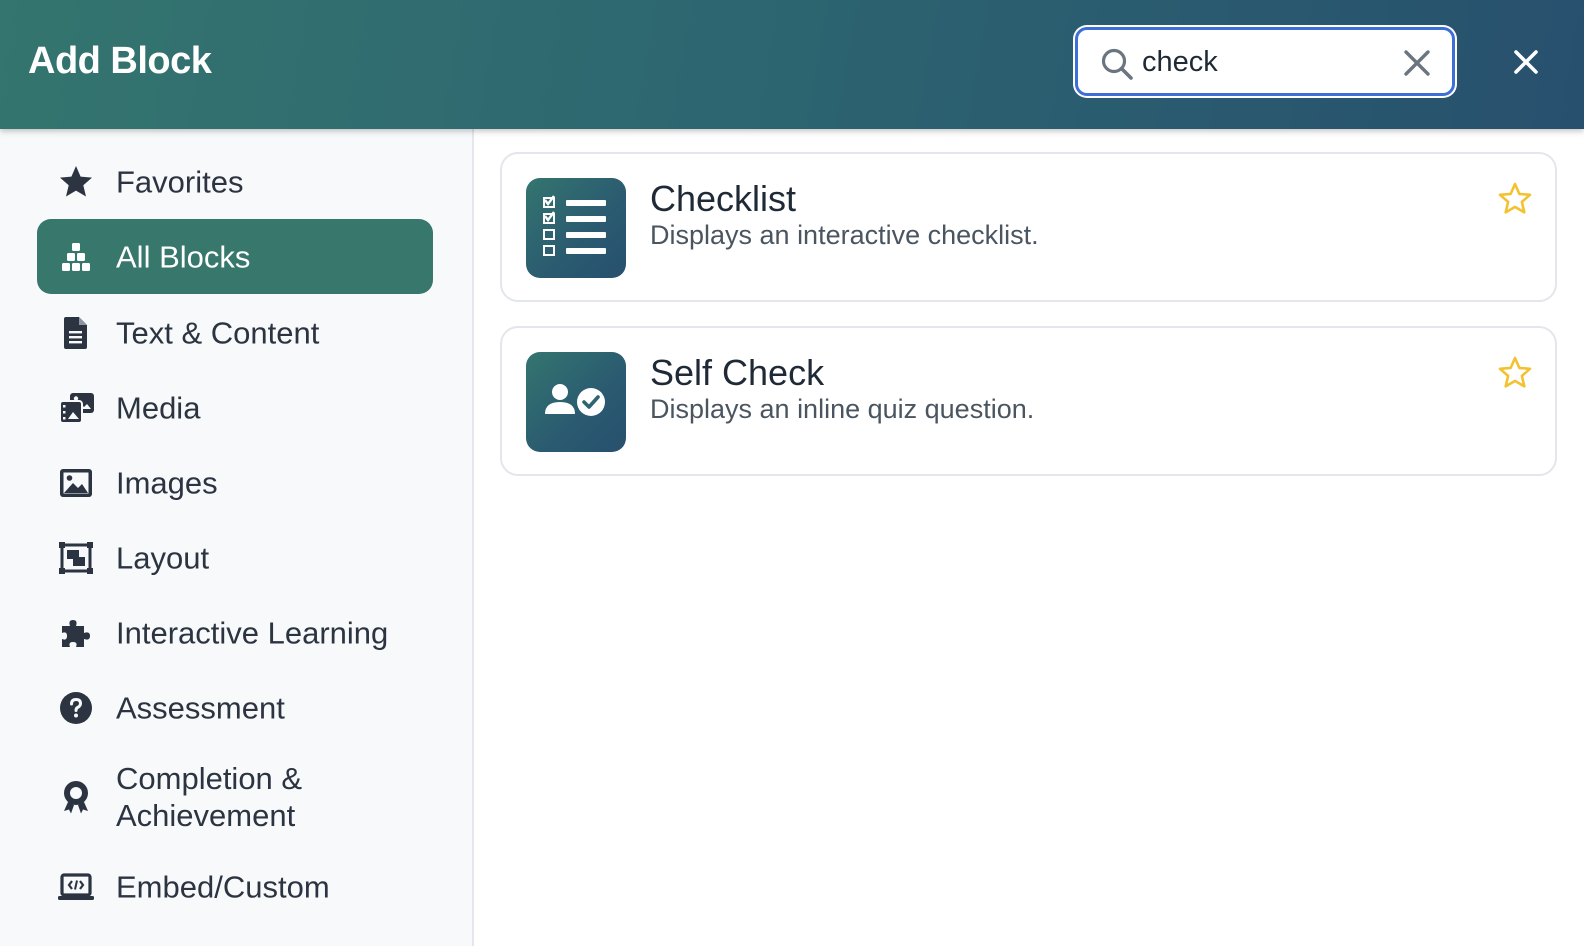 The width and height of the screenshot is (1584, 946). I want to click on clear-search-icon, so click(1417, 63).